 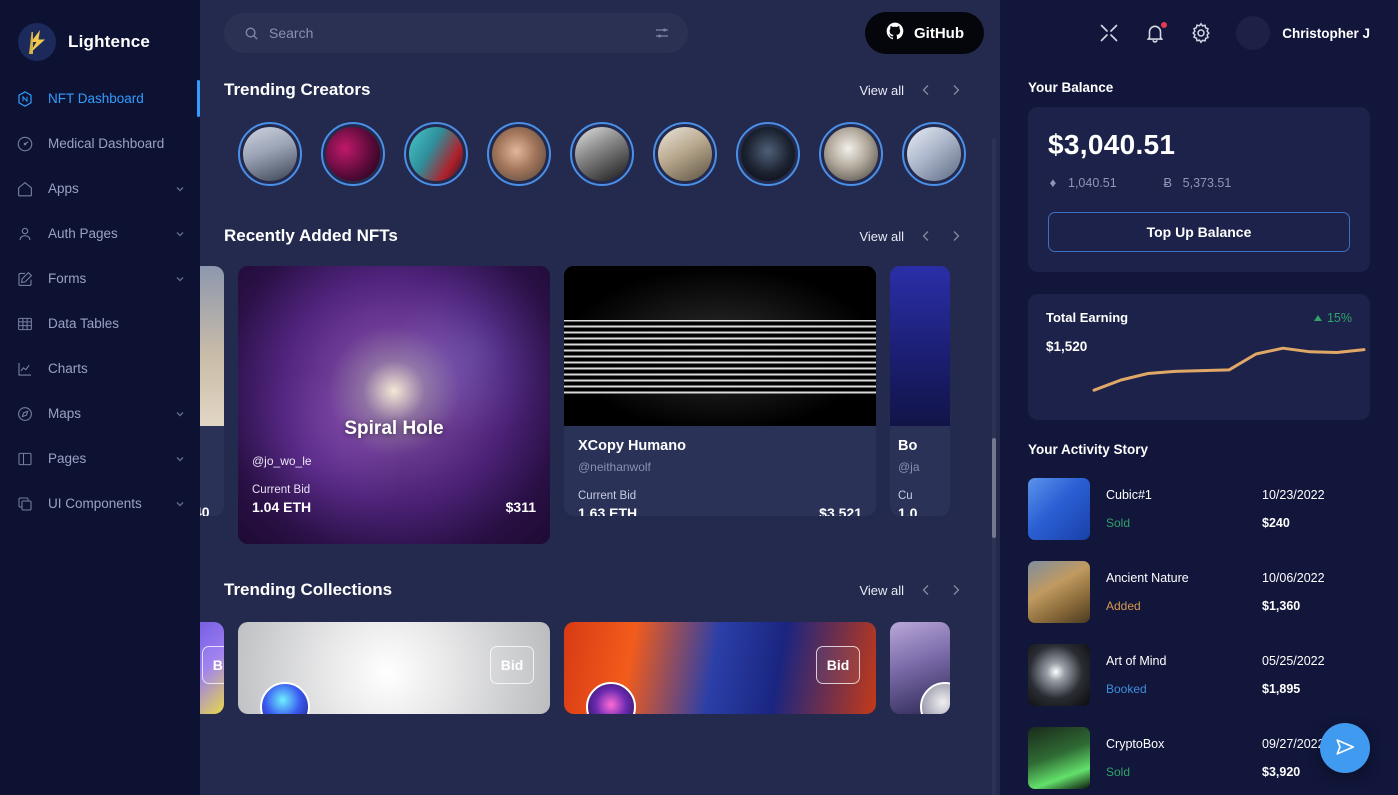 I want to click on activity-status: Sold, so click(x=1118, y=771).